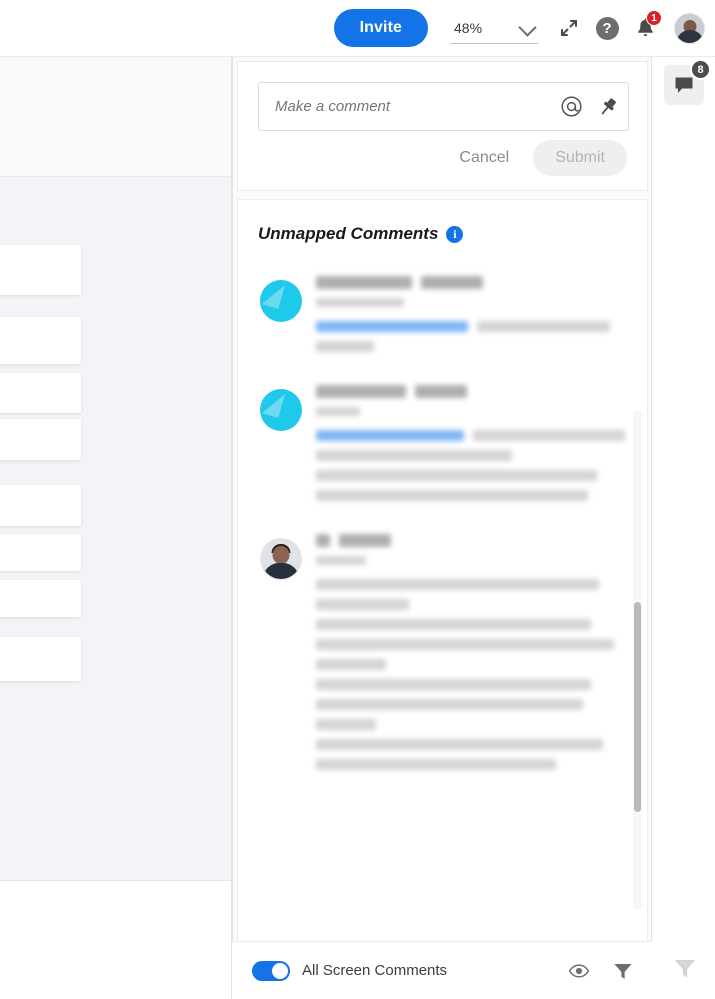  What do you see at coordinates (333, 106) in the screenshot?
I see `comment-input-placeholder: Make a comment` at bounding box center [333, 106].